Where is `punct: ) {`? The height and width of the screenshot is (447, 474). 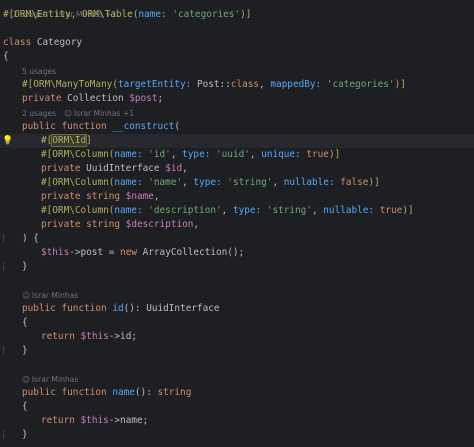
punct: ) { is located at coordinates (30, 238).